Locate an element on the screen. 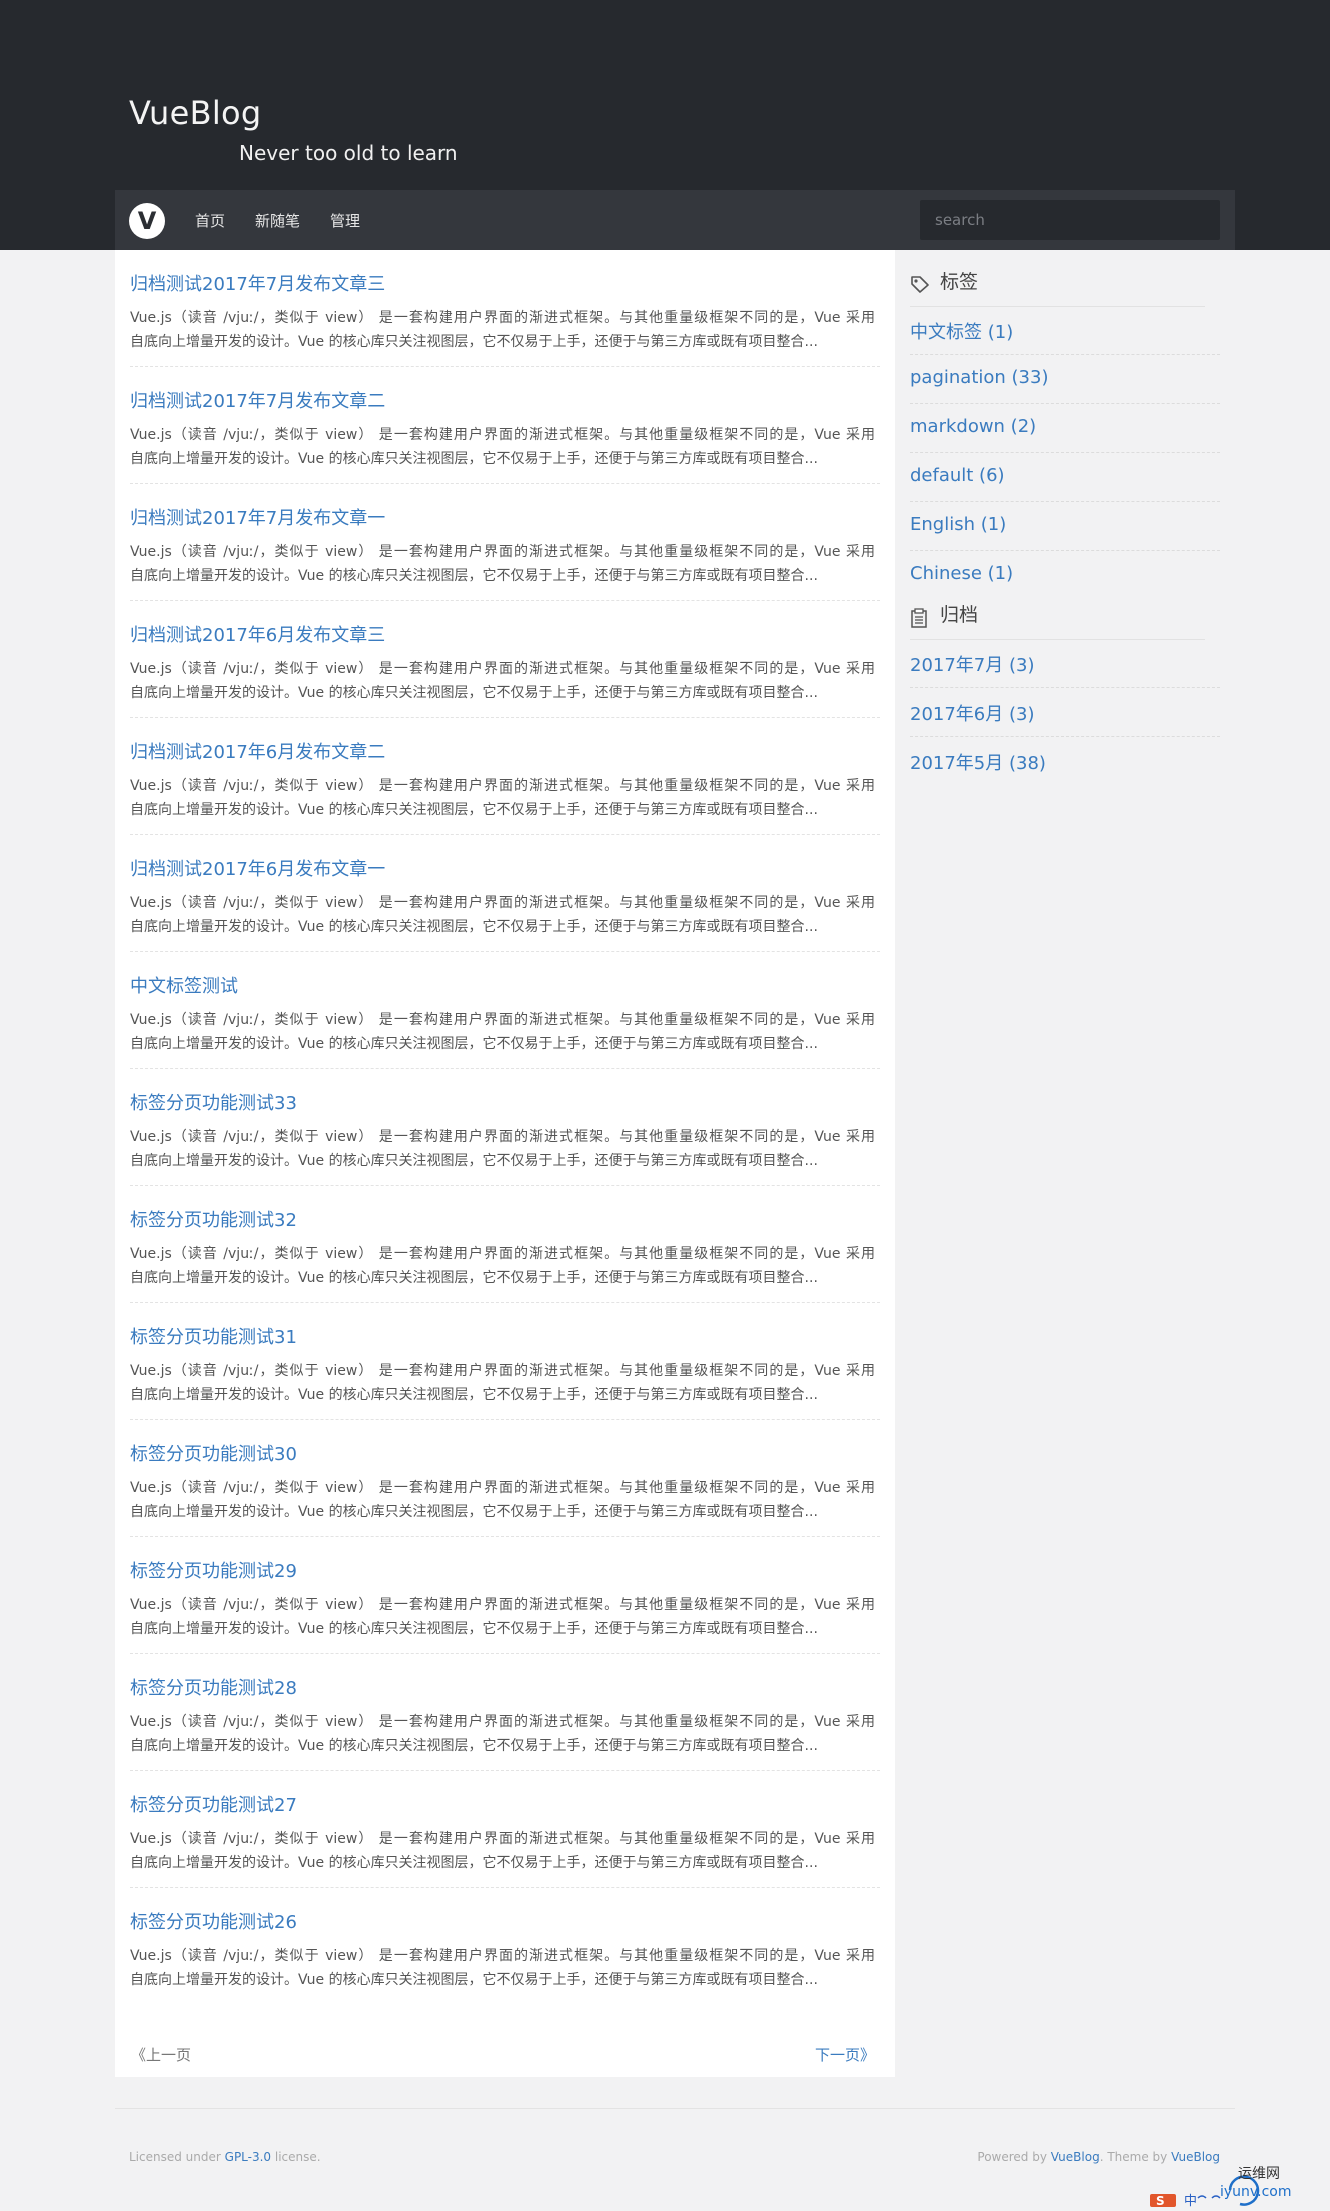  nav-item-home: 首页 is located at coordinates (210, 220).